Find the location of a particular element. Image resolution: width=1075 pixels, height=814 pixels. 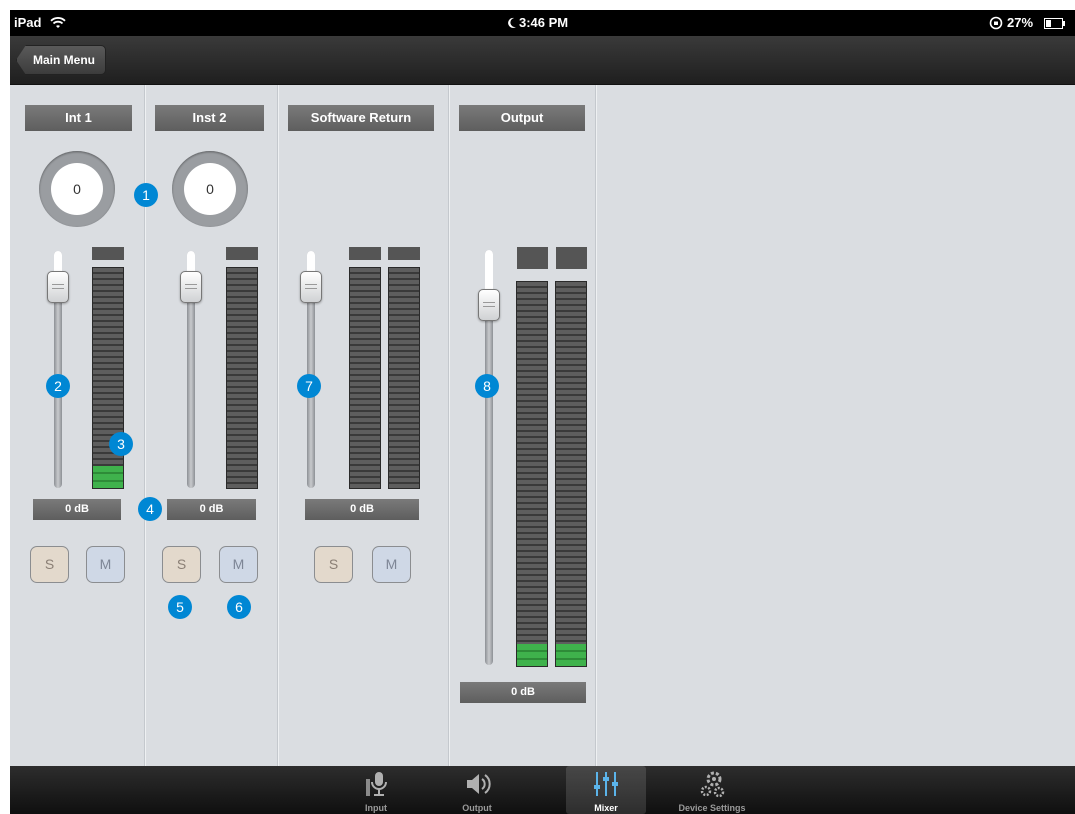

callout-4: 4 is located at coordinates (150, 509).